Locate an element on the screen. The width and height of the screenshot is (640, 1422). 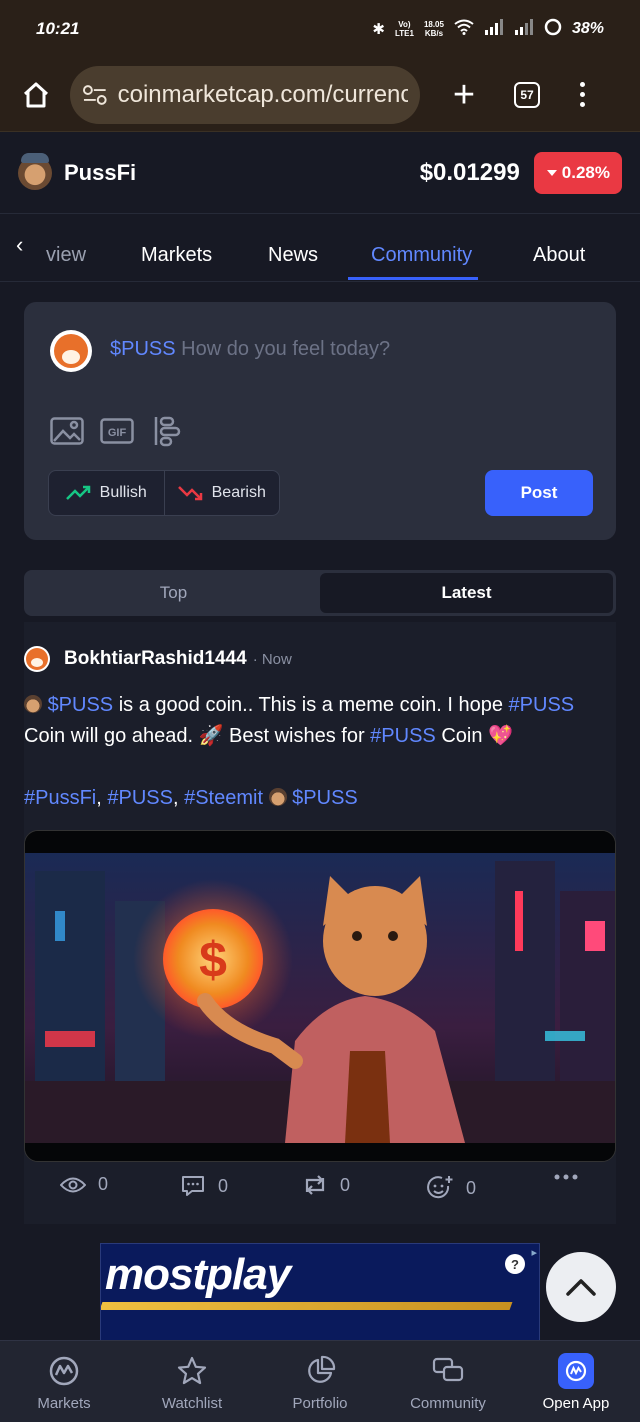
tags-ticker-link: $PUSS is located at coordinates (325, 798).